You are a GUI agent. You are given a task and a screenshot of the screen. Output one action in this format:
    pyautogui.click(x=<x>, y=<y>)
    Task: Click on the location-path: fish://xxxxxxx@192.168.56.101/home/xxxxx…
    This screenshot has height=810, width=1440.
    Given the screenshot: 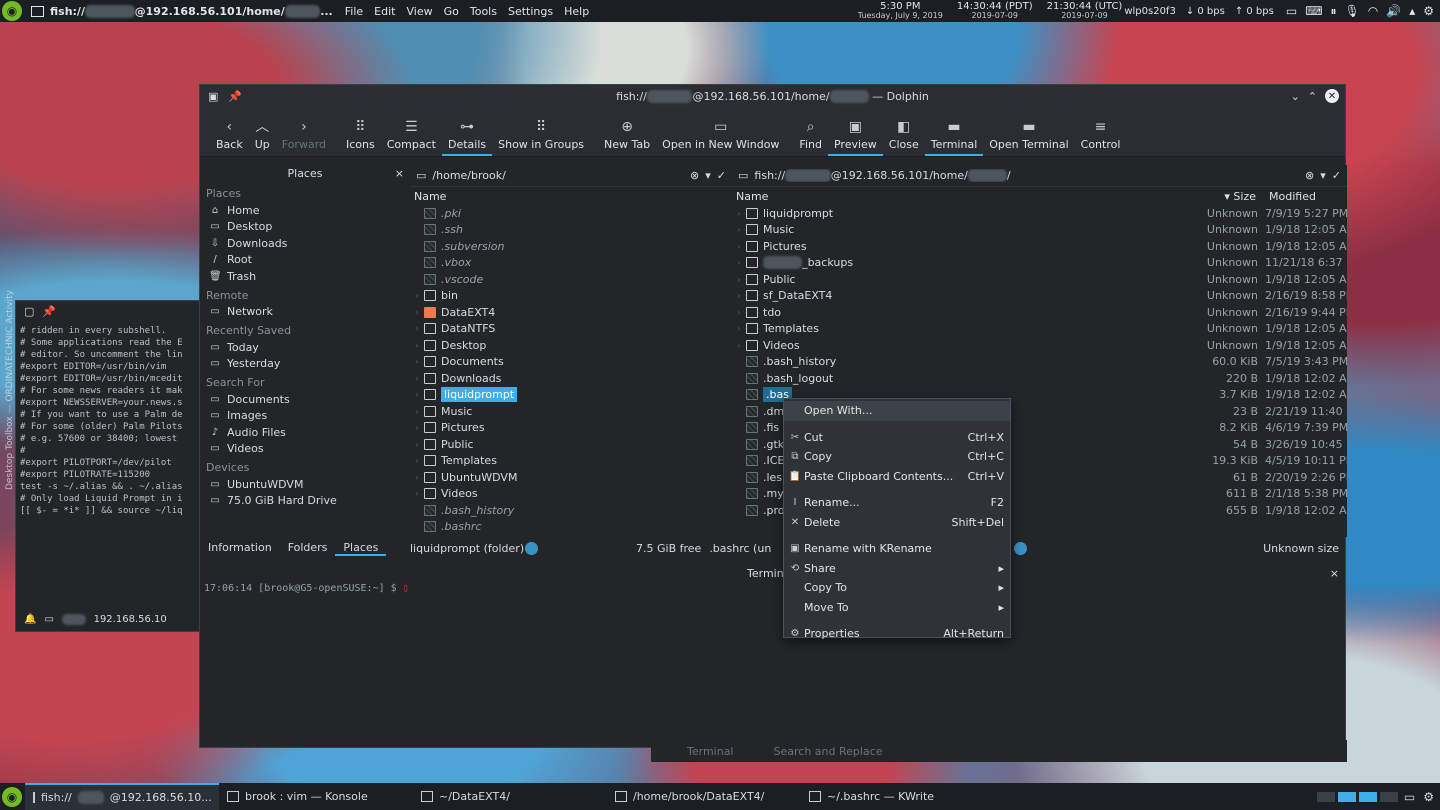 What is the action you would take?
    pyautogui.click(x=1026, y=175)
    